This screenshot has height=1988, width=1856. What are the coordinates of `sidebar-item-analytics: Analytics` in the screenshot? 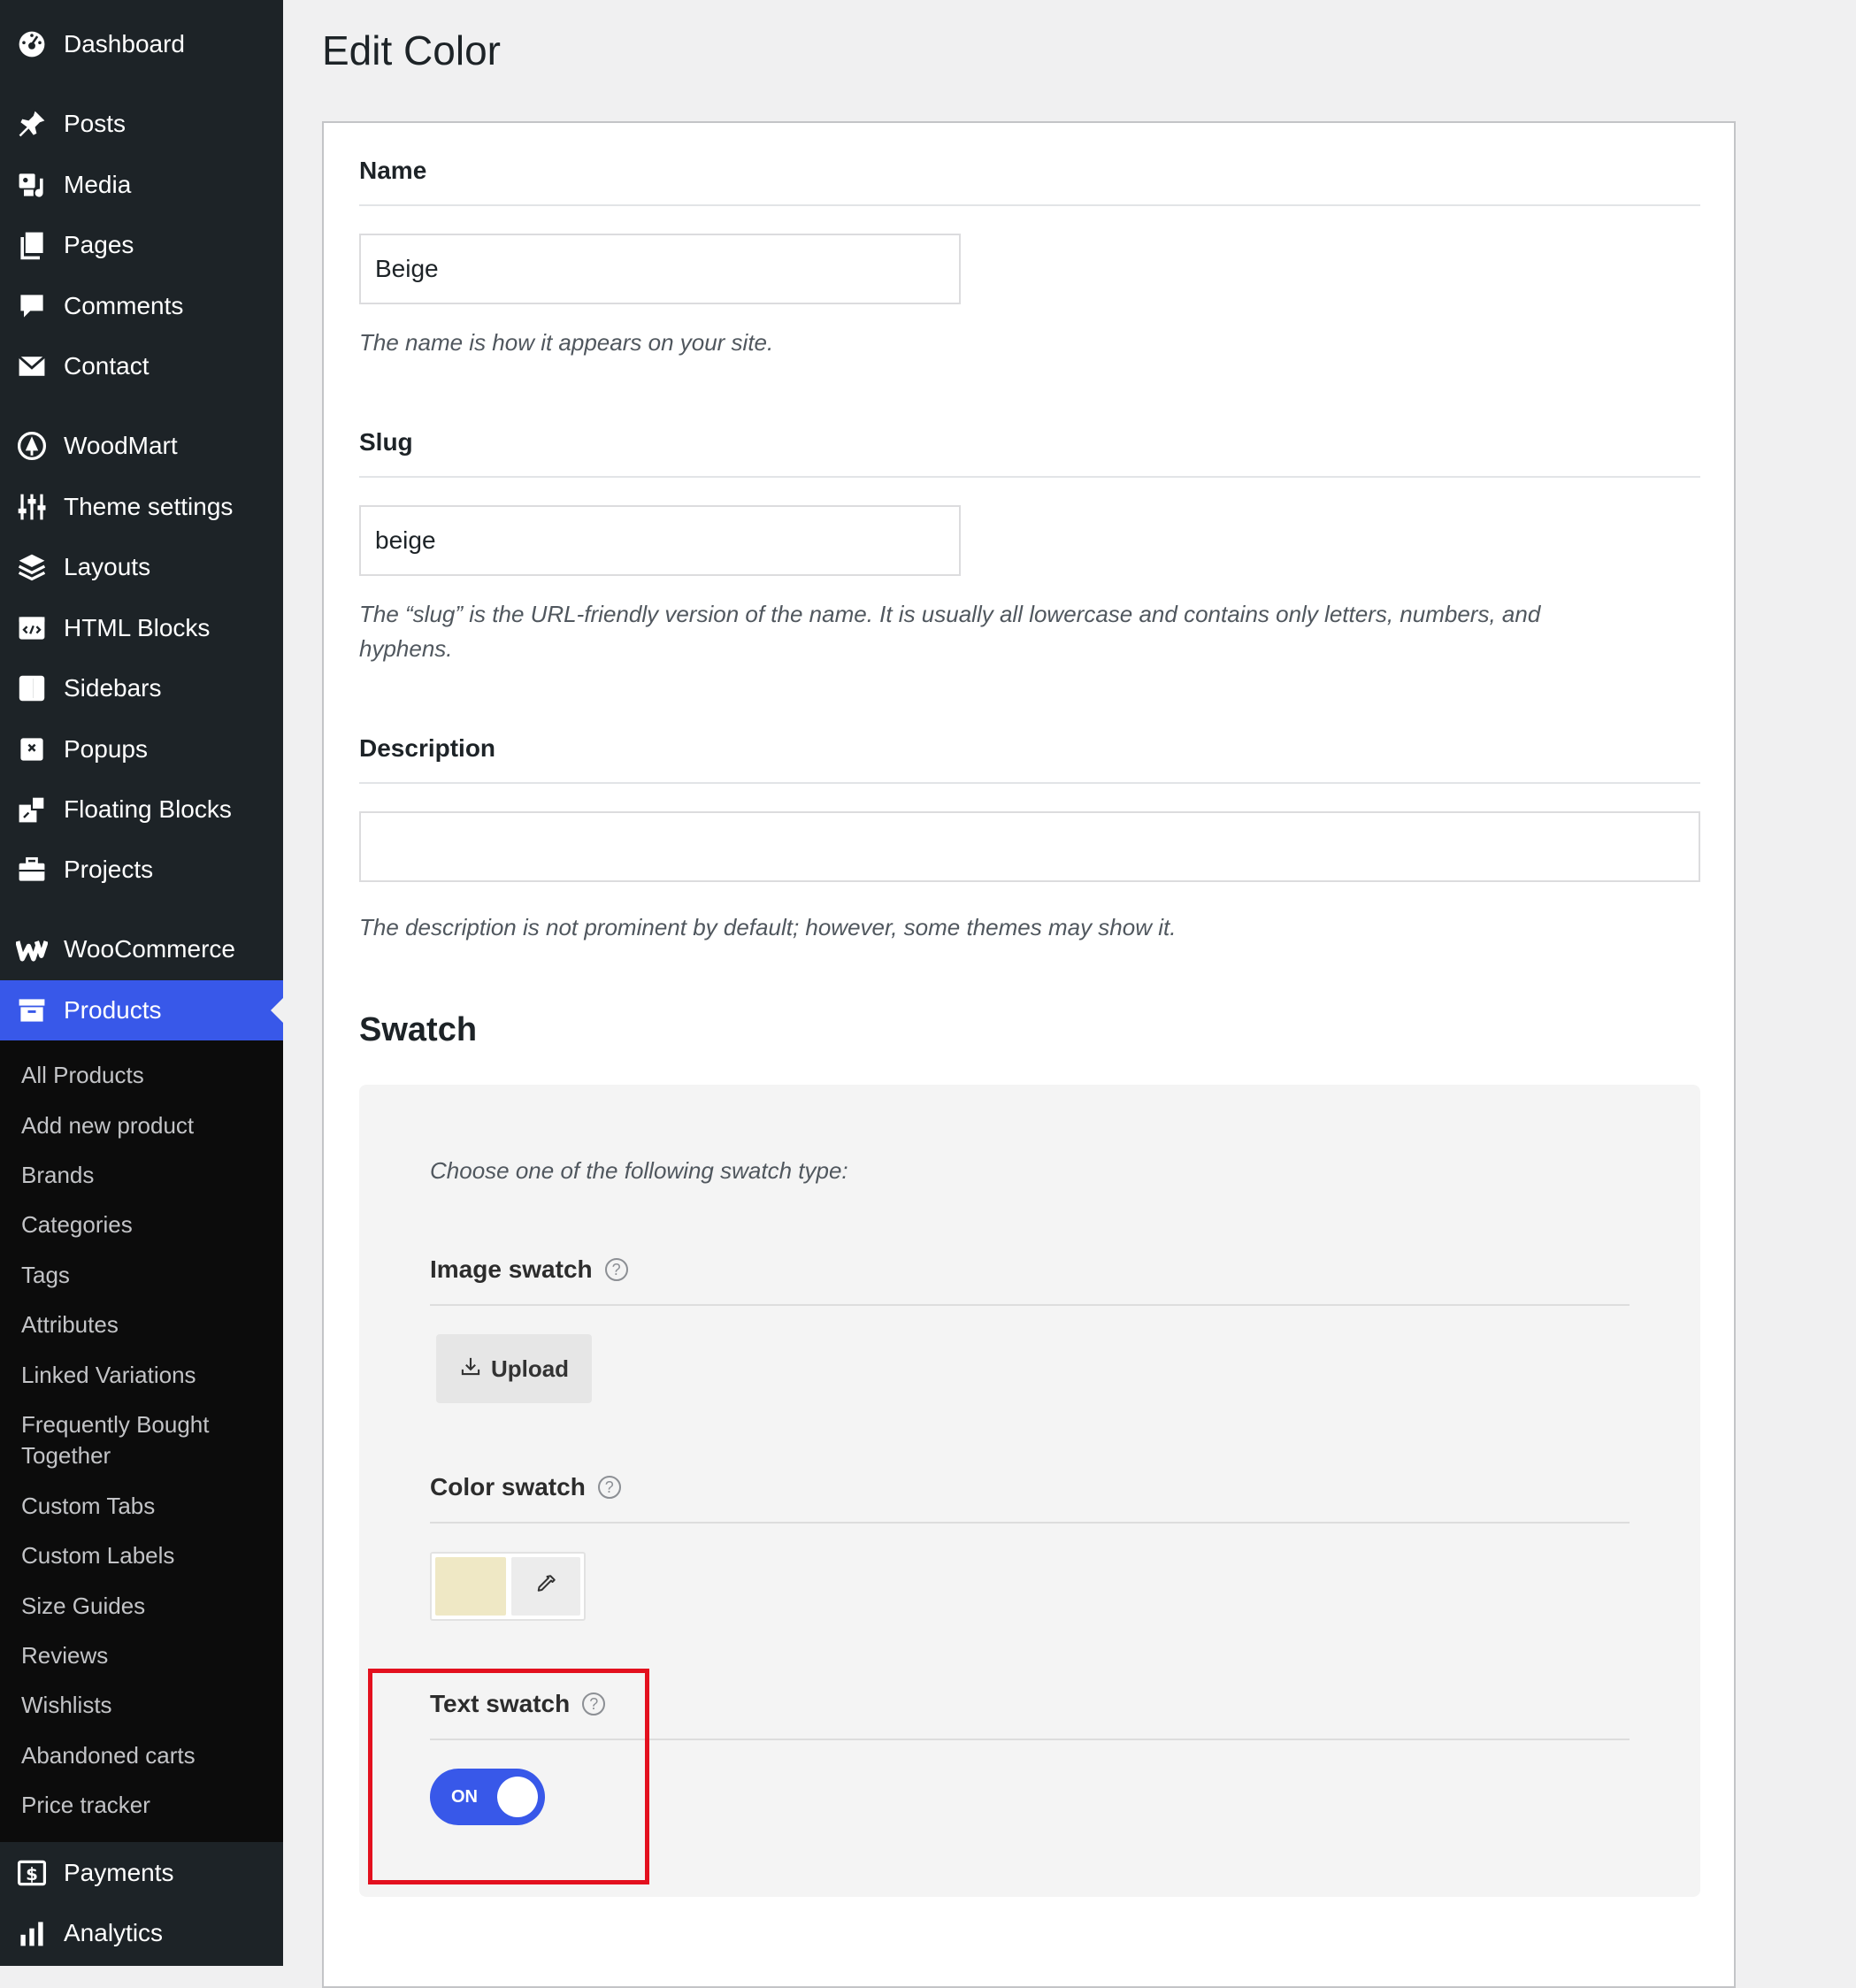 It's located at (141, 1933).